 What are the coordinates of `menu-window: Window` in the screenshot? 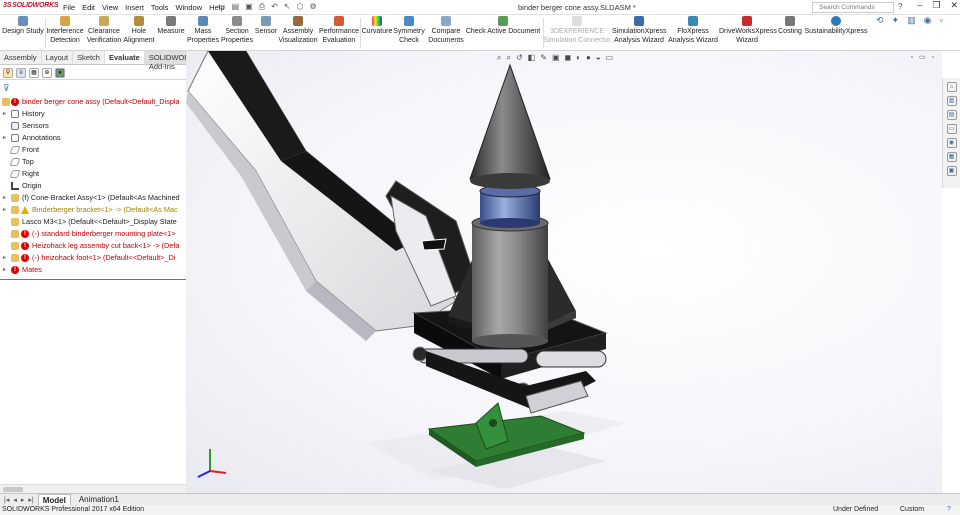 It's located at (188, 7).